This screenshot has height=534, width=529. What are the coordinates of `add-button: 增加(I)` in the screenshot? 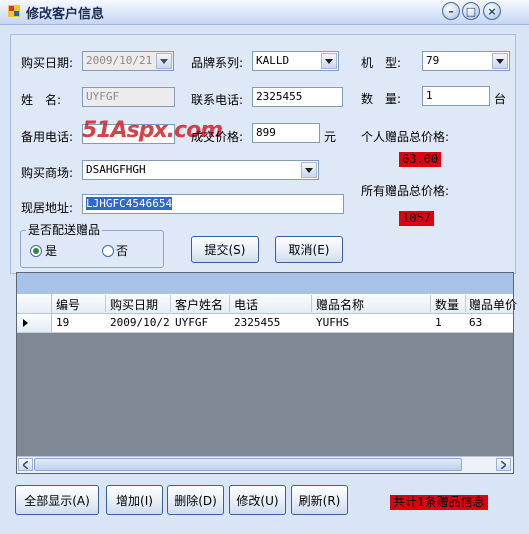 It's located at (134, 500).